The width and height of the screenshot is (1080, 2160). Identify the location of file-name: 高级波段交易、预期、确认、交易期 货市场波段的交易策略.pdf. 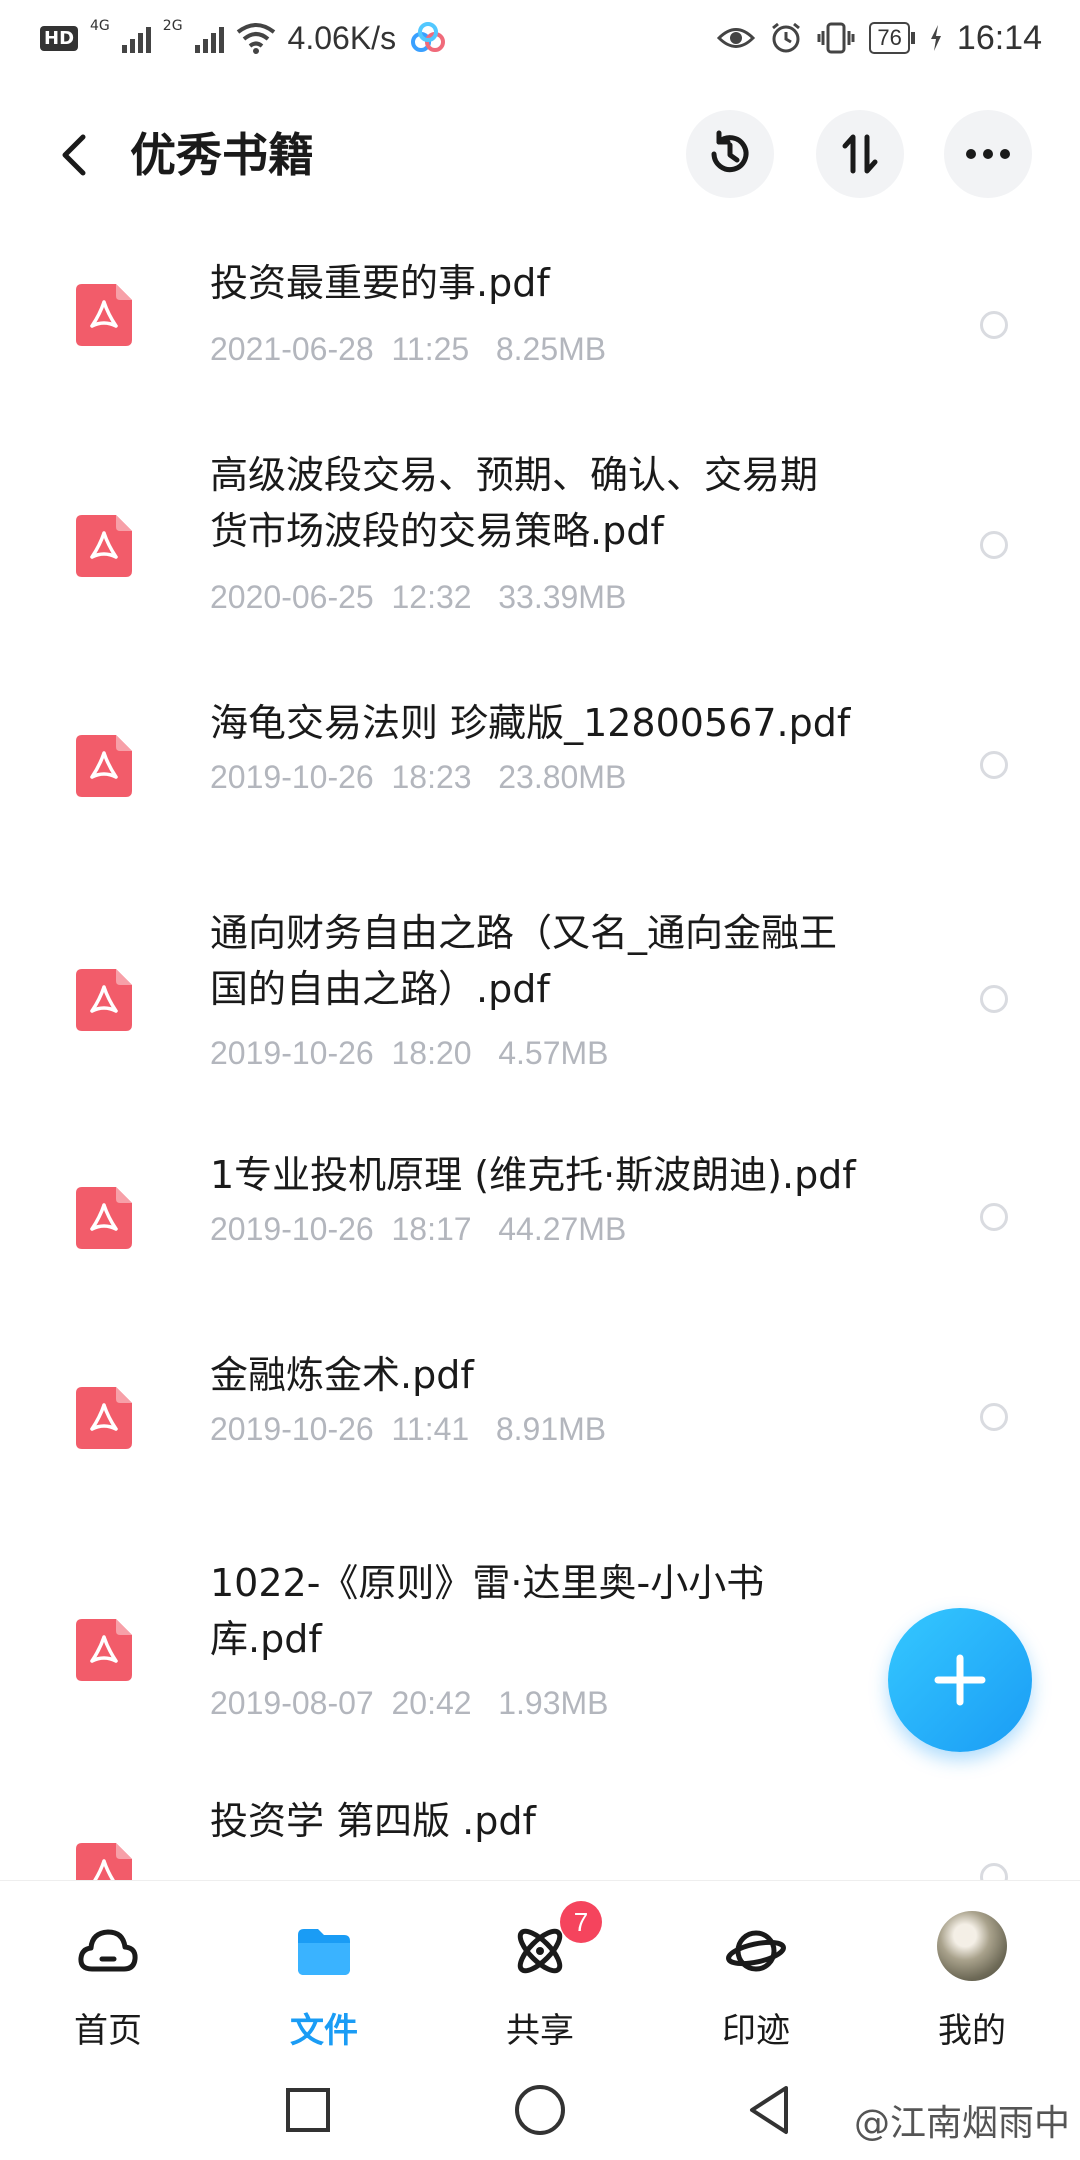
(514, 503).